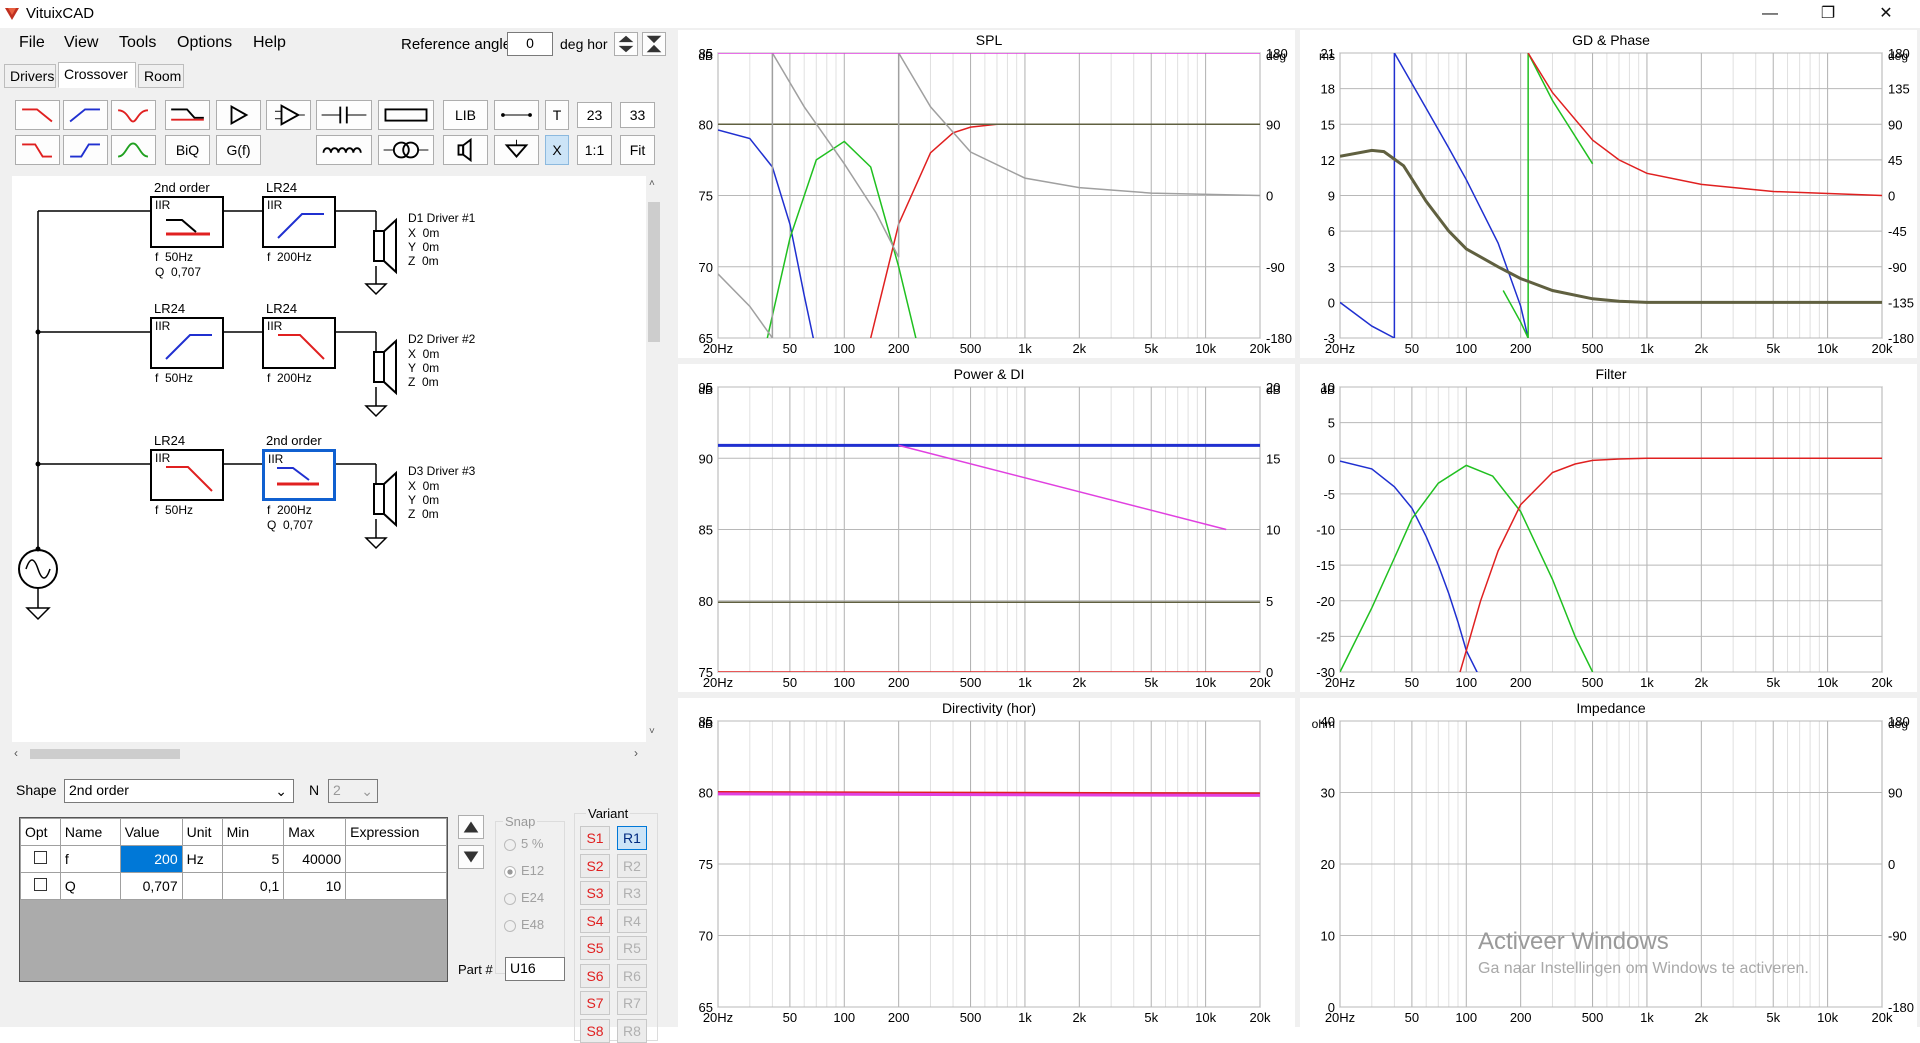 This screenshot has width=1920, height=1043. Describe the element at coordinates (594, 115) in the screenshot. I see `count-23-field: 23` at that location.